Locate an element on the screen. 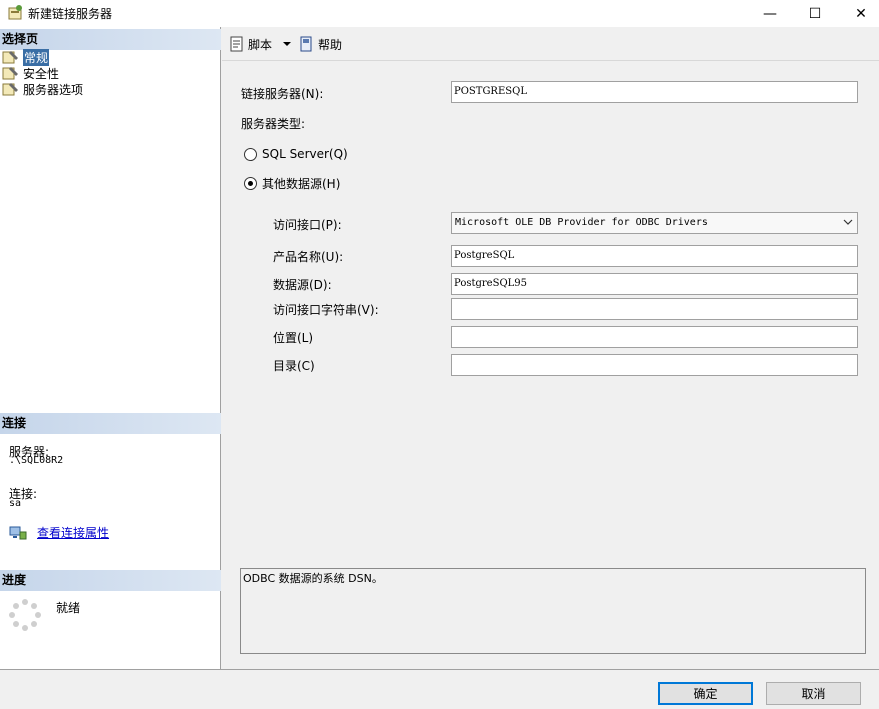 This screenshot has width=879, height=709. nav-item-server-options: 服务器选项 is located at coordinates (42, 89).